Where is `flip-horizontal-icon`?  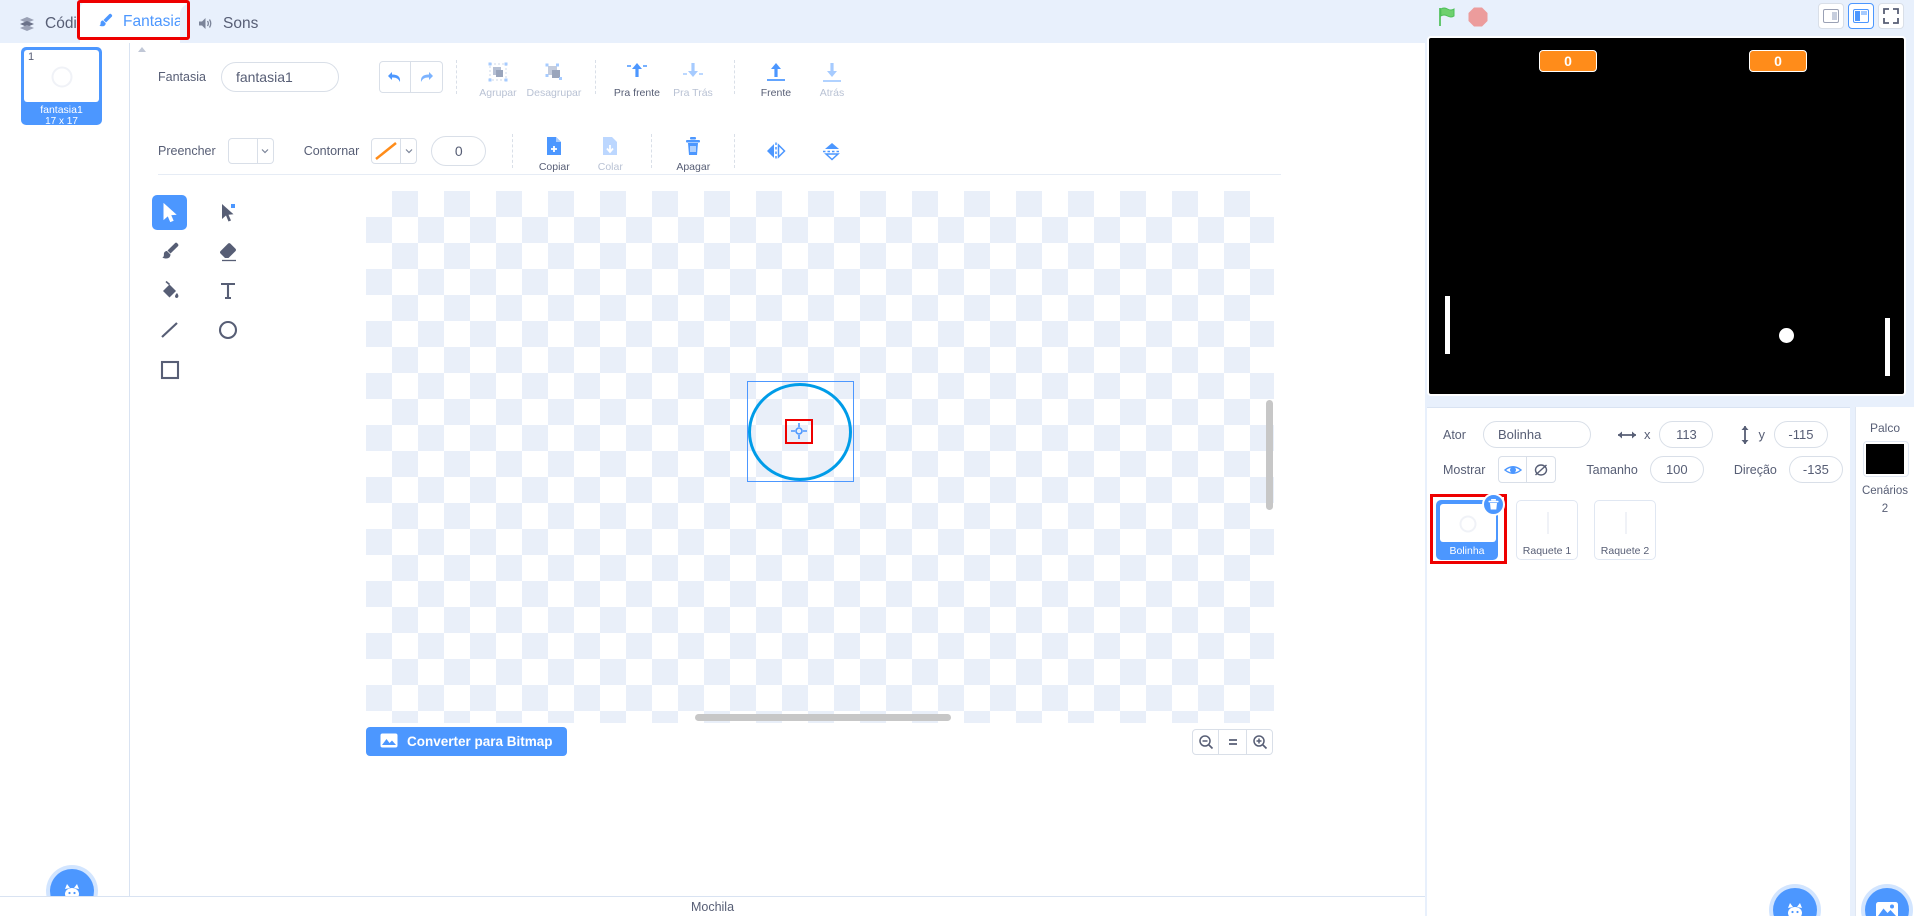
flip-horizontal-icon is located at coordinates (776, 151).